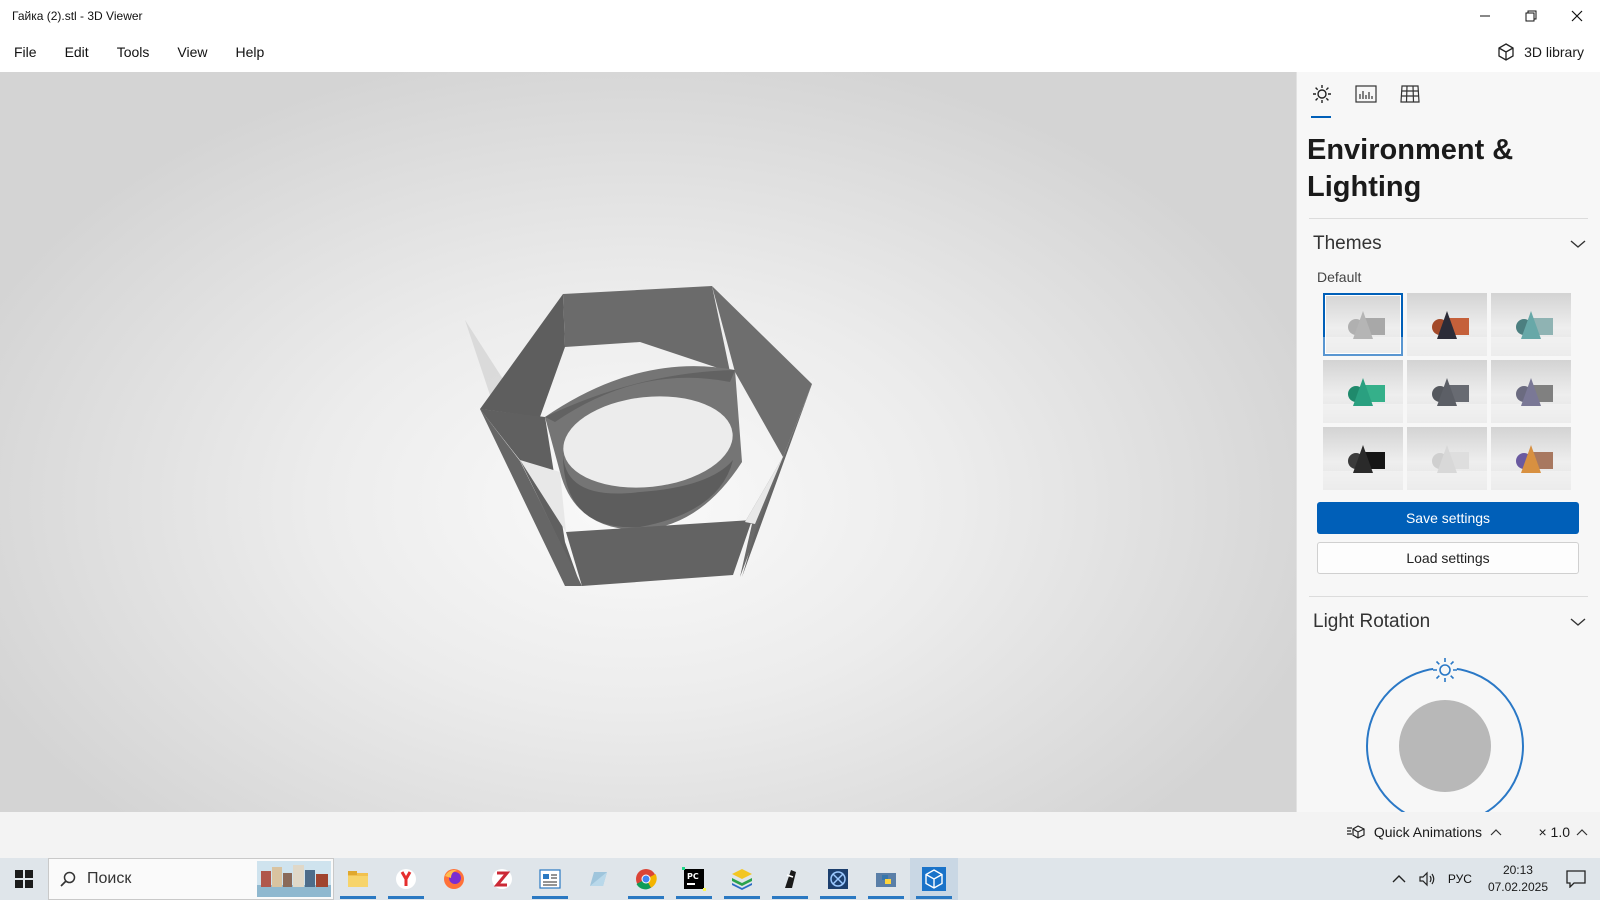 This screenshot has height=900, width=1600. I want to click on taskbar-app-python, so click(886, 879).